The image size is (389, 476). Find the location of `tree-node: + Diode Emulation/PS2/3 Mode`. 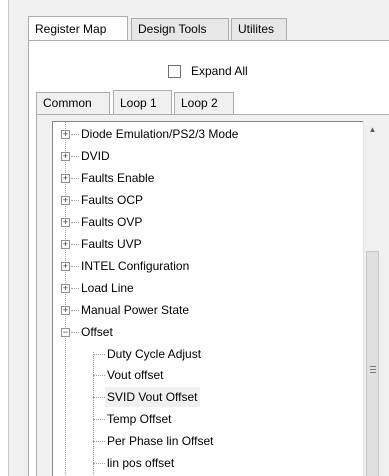

tree-node: + Diode Emulation/PS2/3 Mode is located at coordinates (208, 134).